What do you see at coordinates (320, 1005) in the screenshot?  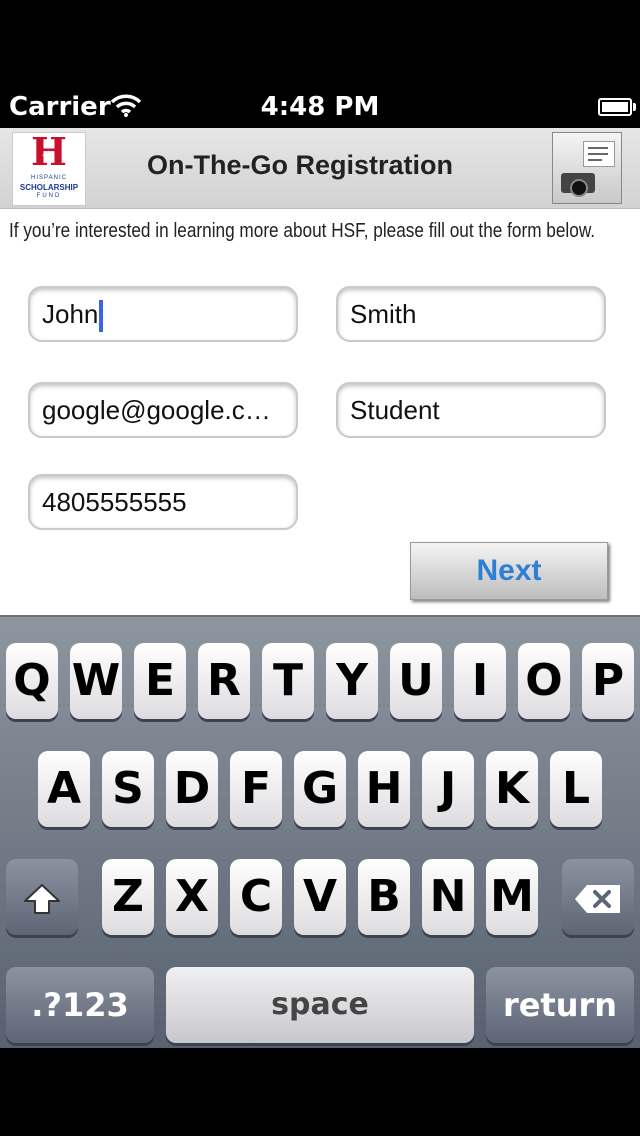 I see `space-key: space` at bounding box center [320, 1005].